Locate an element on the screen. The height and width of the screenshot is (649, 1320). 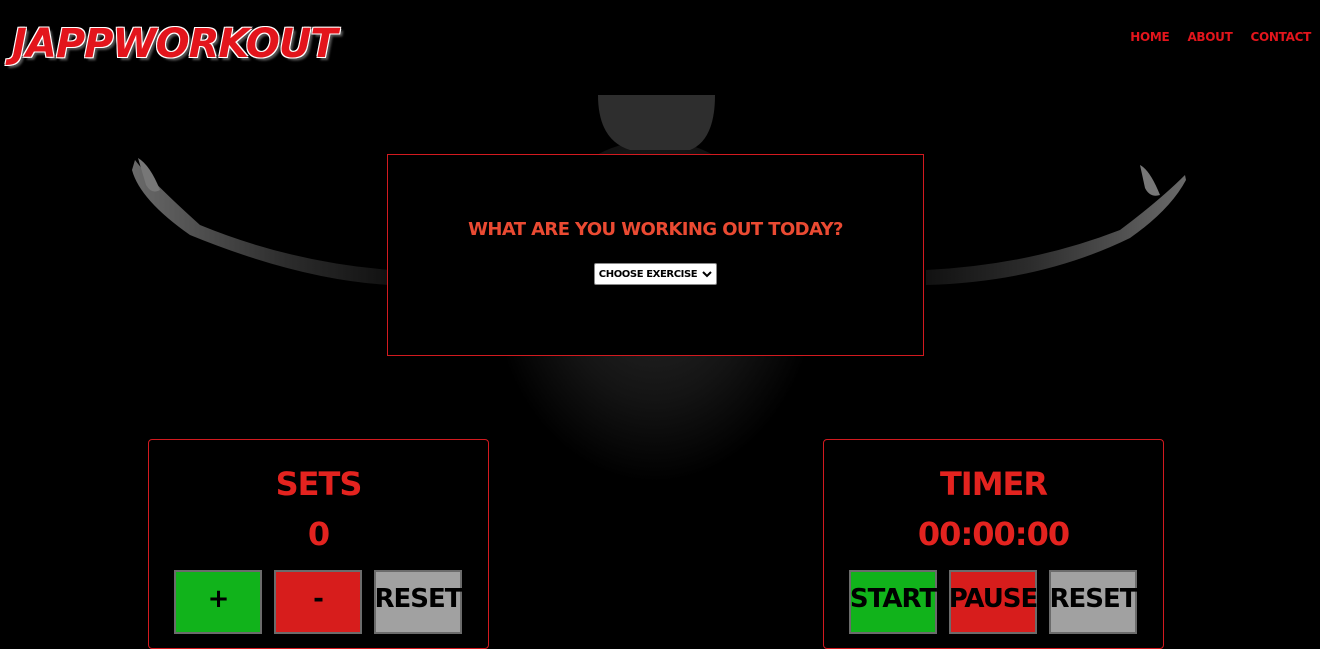
sets-count: 0 is located at coordinates (318, 534).